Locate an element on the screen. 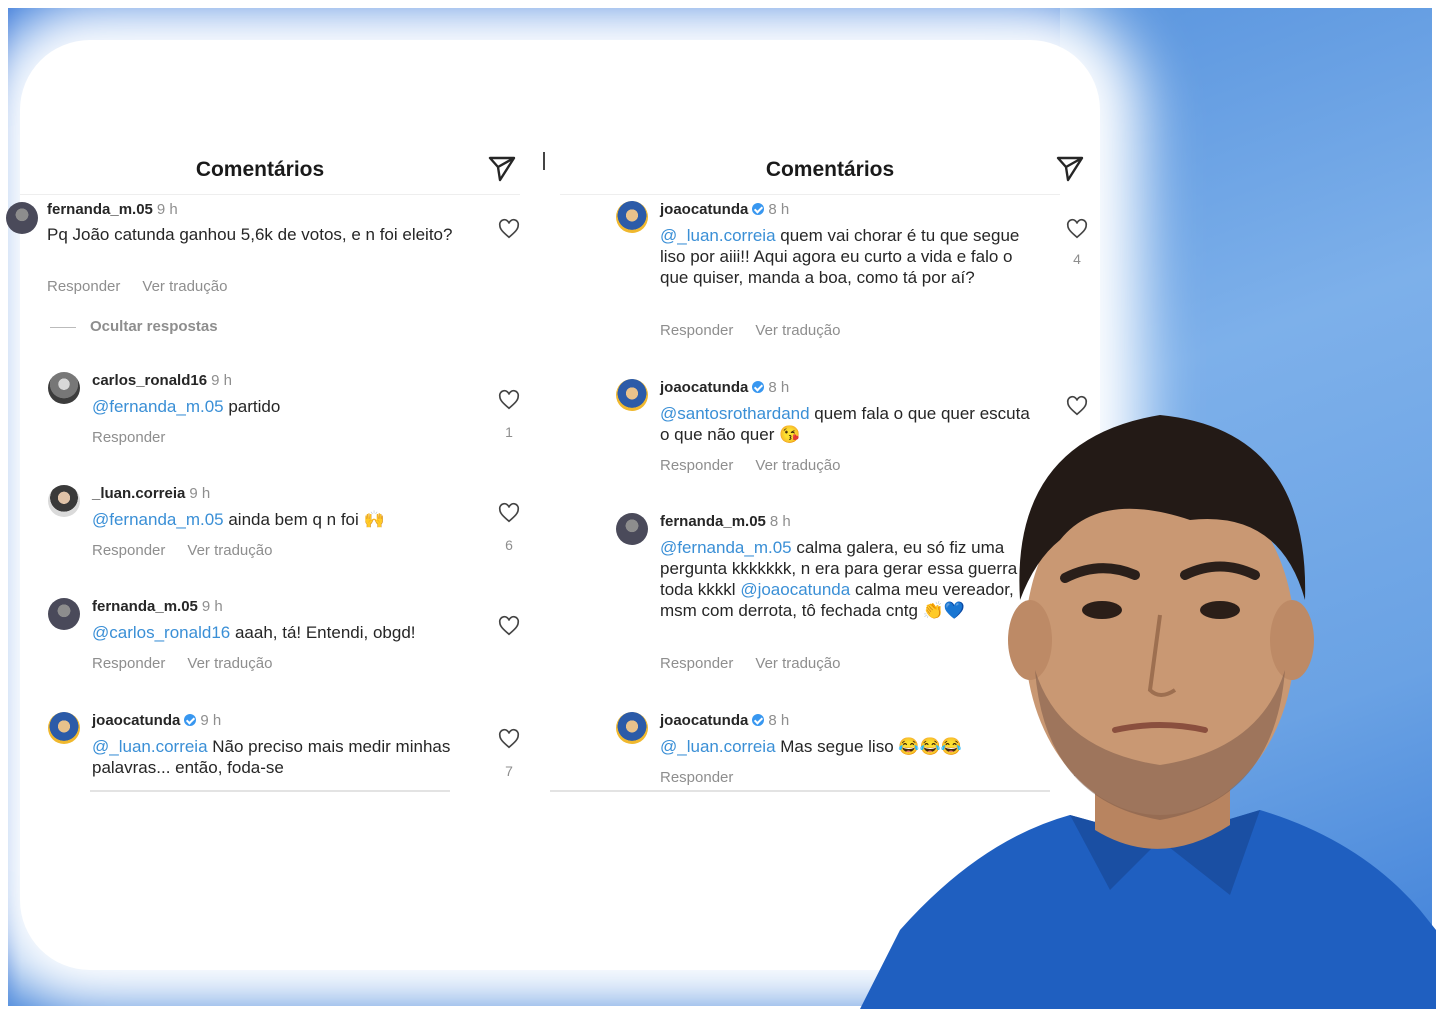 The height and width of the screenshot is (1009, 1436). comment-text: @fernanda_m.05 partido is located at coordinates (186, 406).